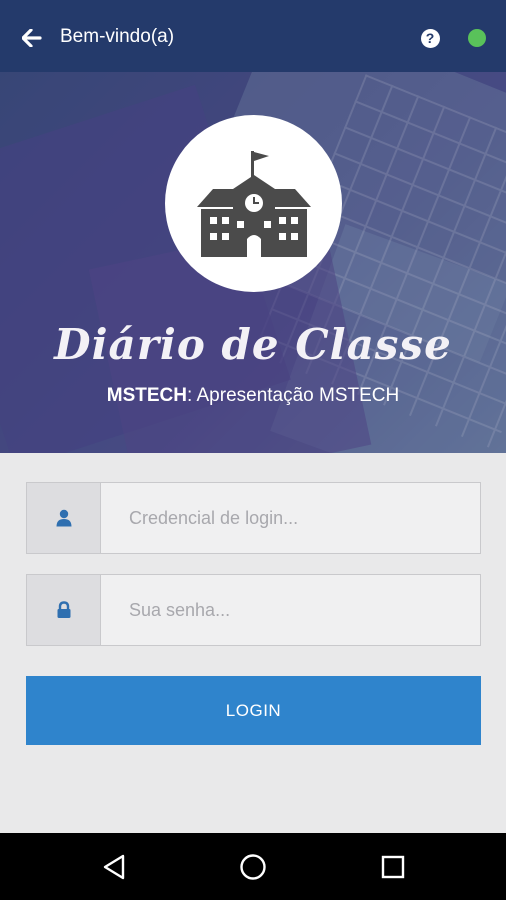 The height and width of the screenshot is (900, 506). I want to click on password-input, so click(290, 610).